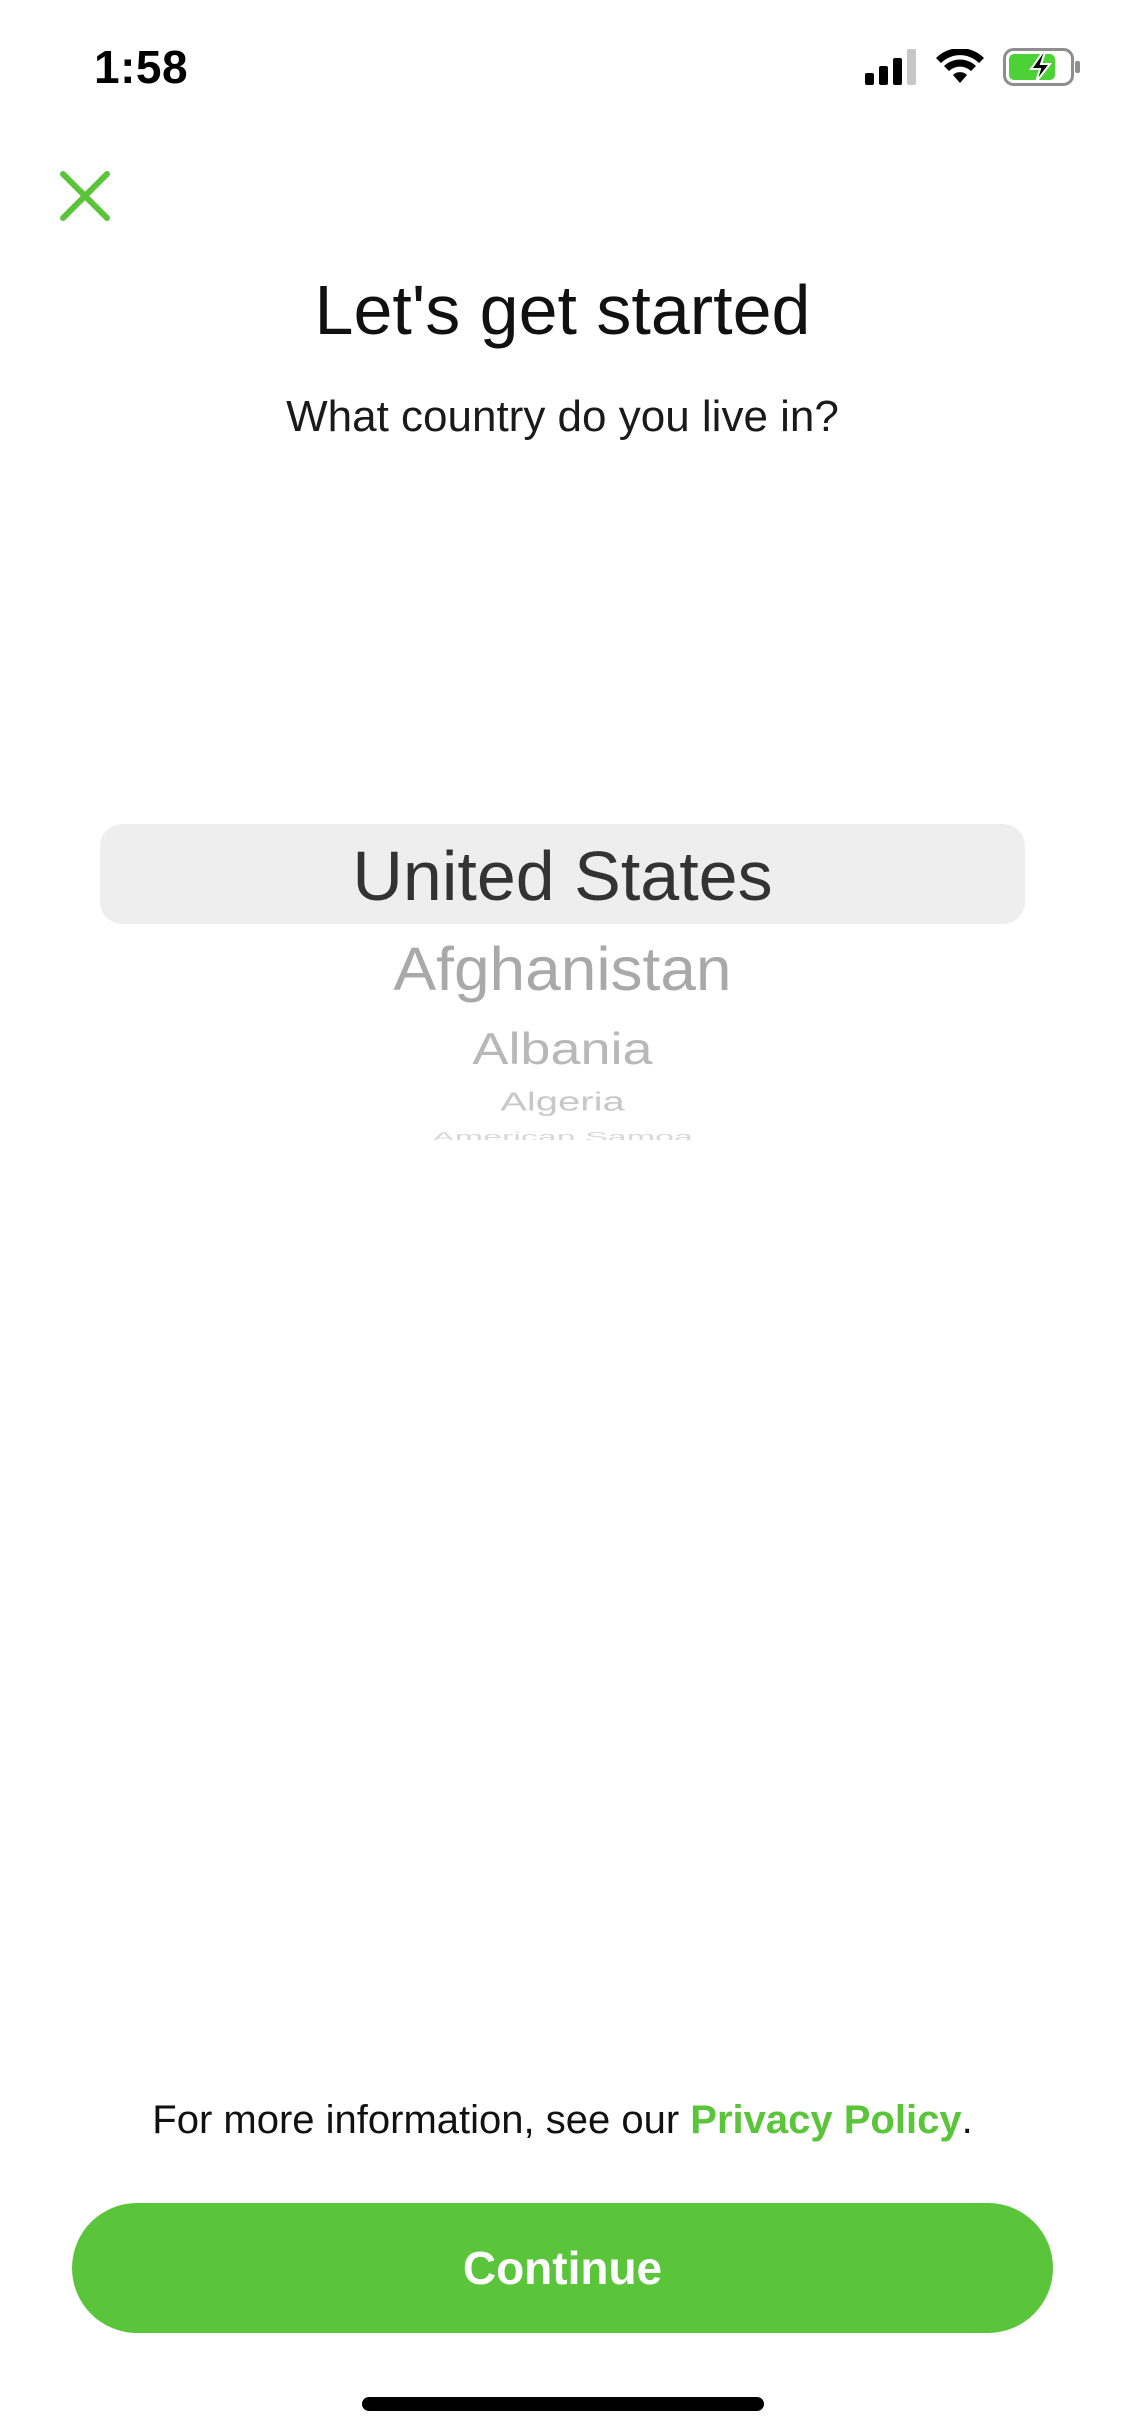  What do you see at coordinates (1042, 69) in the screenshot?
I see `battery-charging-icon` at bounding box center [1042, 69].